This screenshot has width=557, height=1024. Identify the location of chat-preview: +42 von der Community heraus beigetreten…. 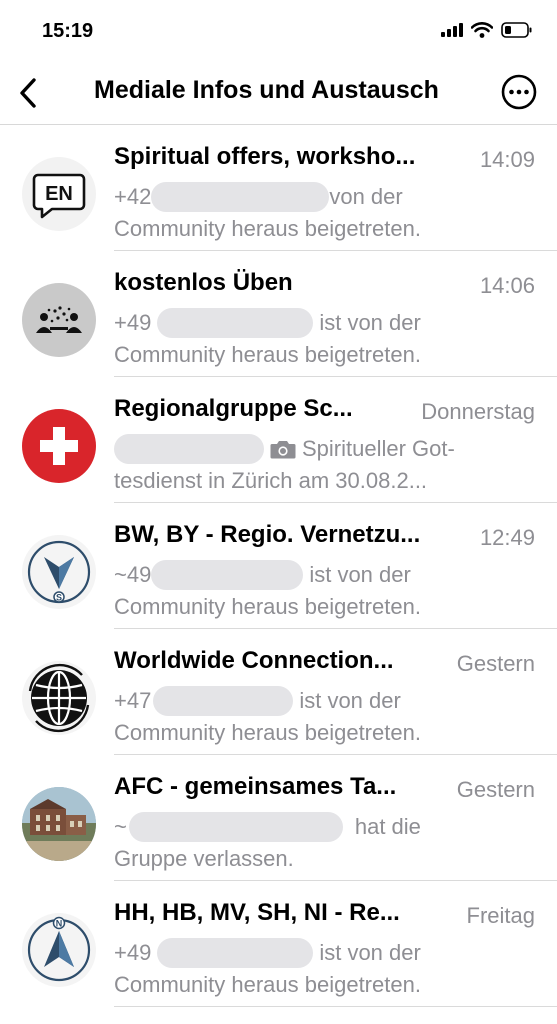
(324, 213).